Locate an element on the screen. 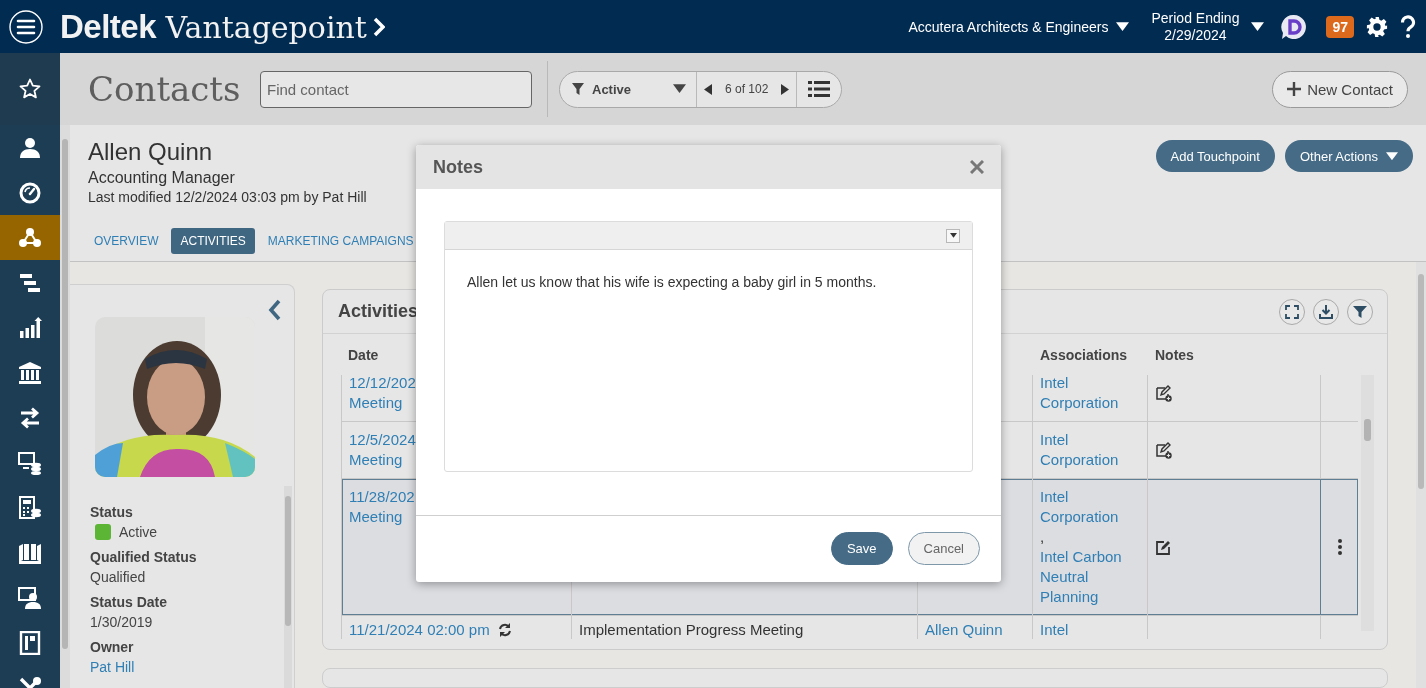 Image resolution: width=1426 pixels, height=688 pixels. next-icon is located at coordinates (785, 89).